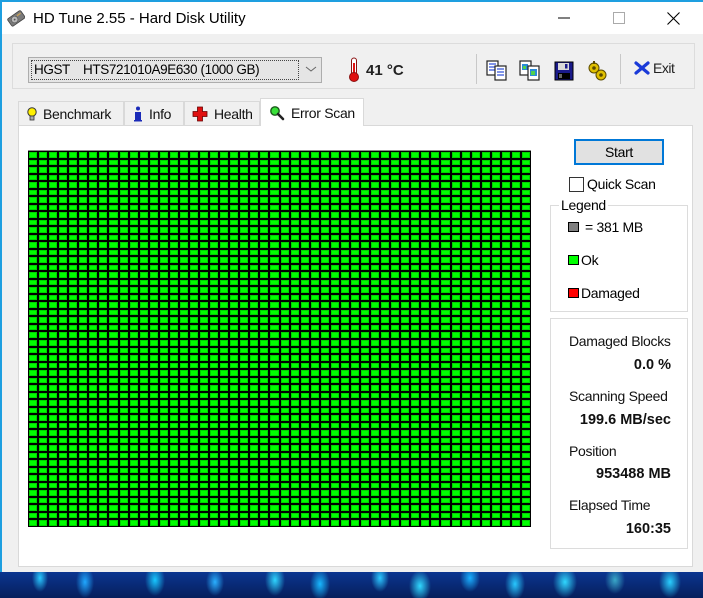  What do you see at coordinates (612, 184) in the screenshot?
I see `quick-scan-checkbox: Quick Scan` at bounding box center [612, 184].